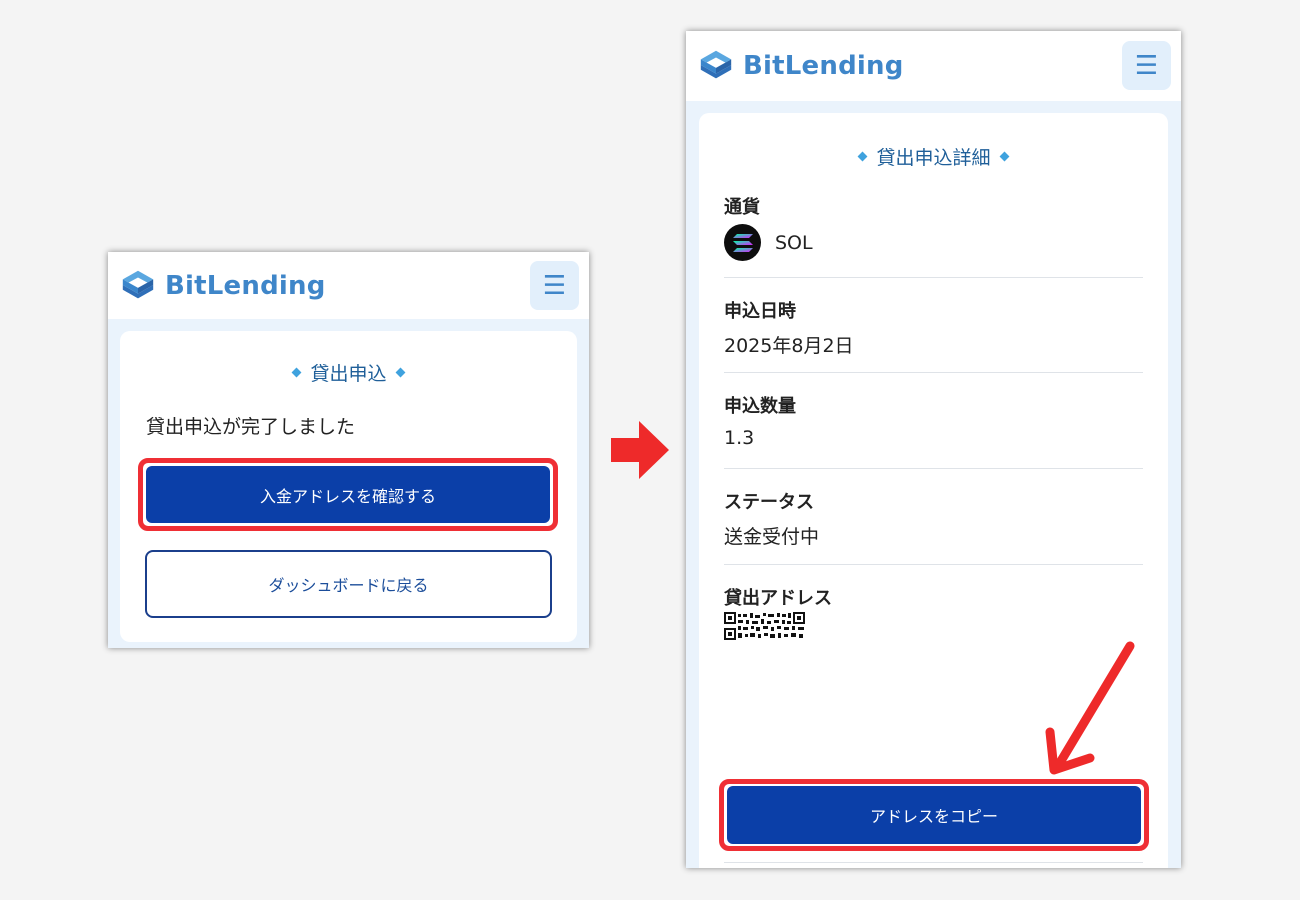 This screenshot has width=1300, height=900. Describe the element at coordinates (760, 406) in the screenshot. I see `amount-label: 申込数量` at that location.